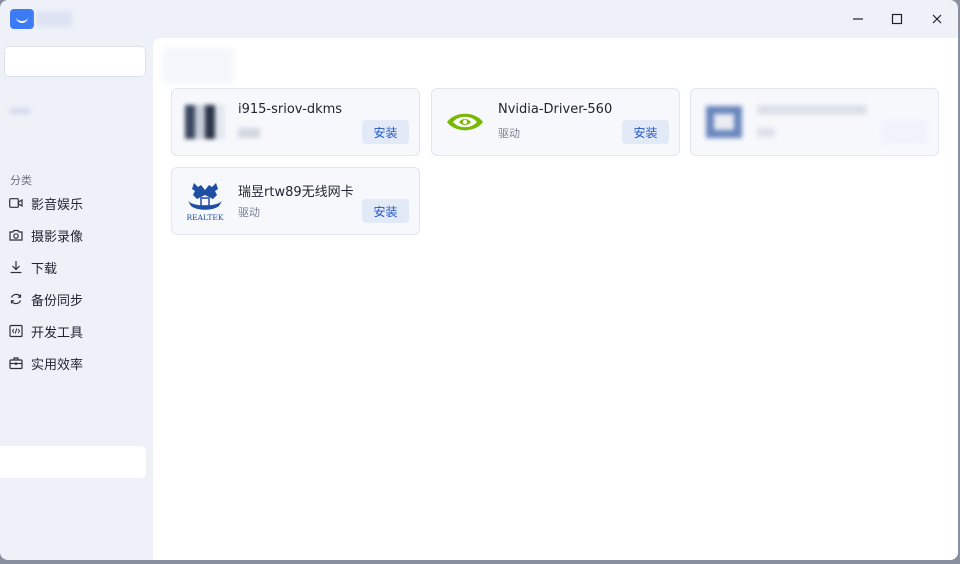 The width and height of the screenshot is (960, 564). I want to click on sidebar-item-photography: 摄影录像, so click(77, 235).